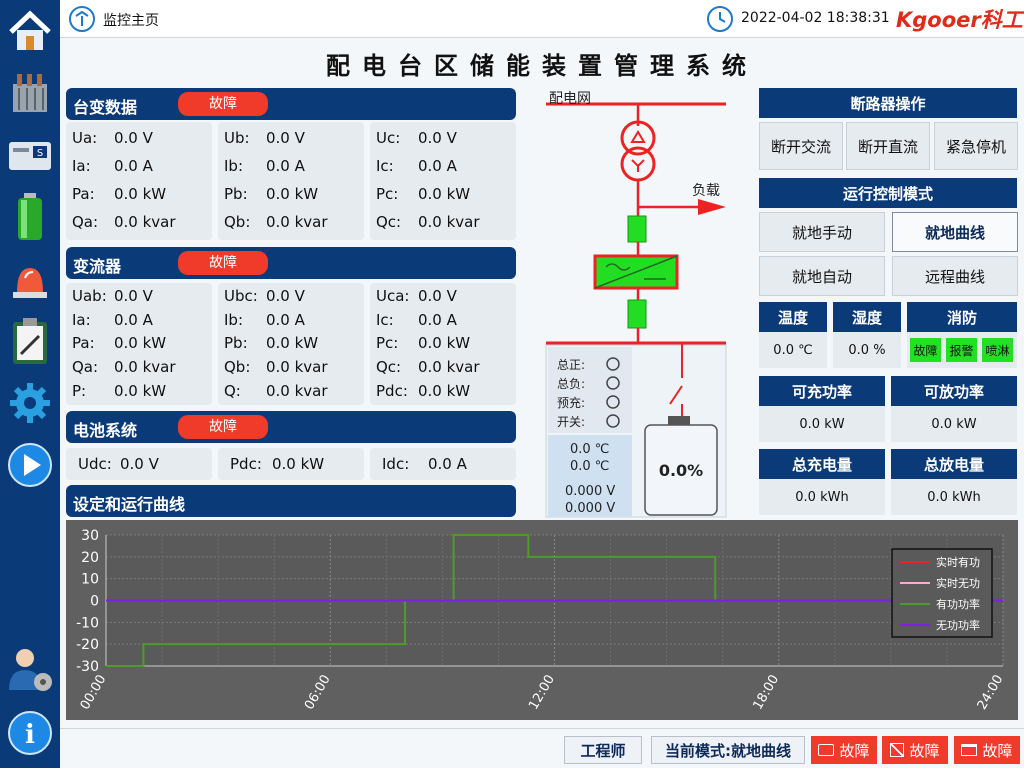  I want to click on emergency-stop-button: 紧急停机, so click(976, 146).